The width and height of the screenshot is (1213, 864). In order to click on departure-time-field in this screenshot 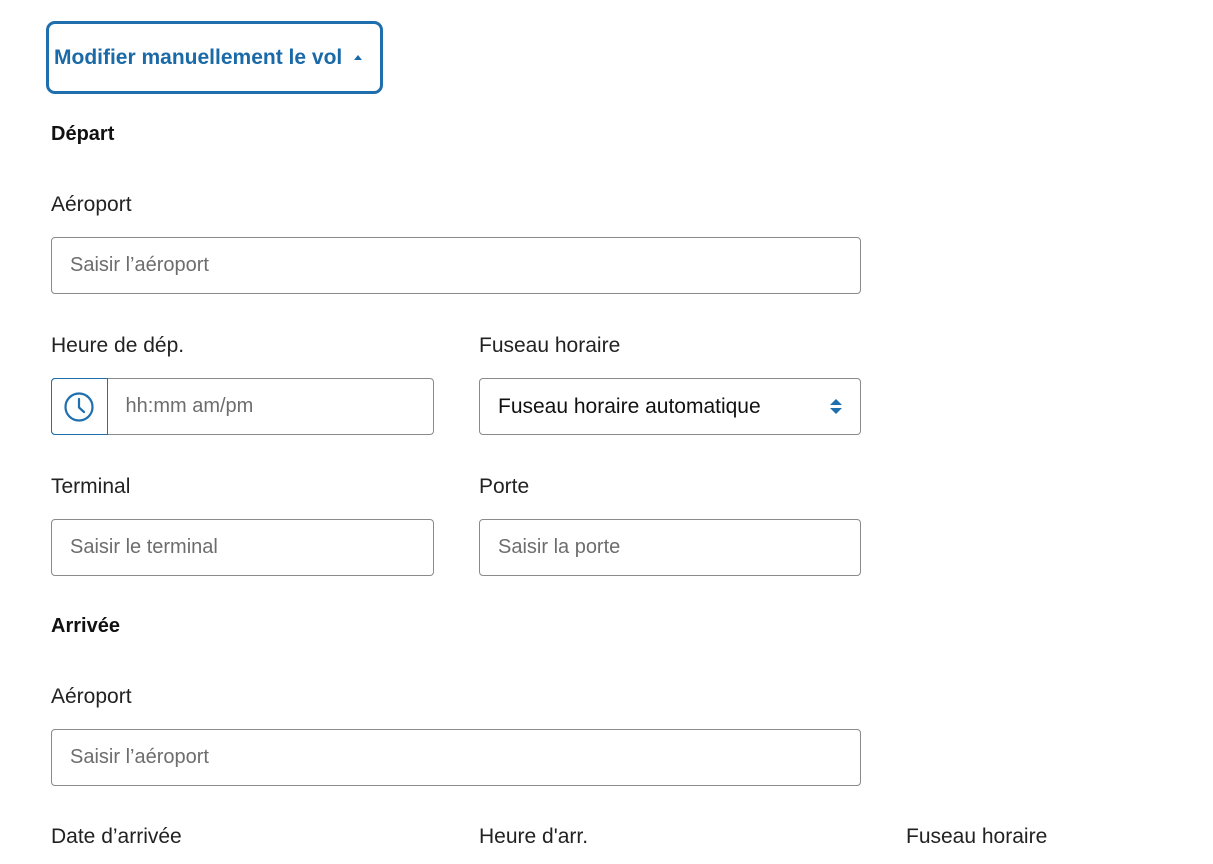, I will do `click(242, 406)`.